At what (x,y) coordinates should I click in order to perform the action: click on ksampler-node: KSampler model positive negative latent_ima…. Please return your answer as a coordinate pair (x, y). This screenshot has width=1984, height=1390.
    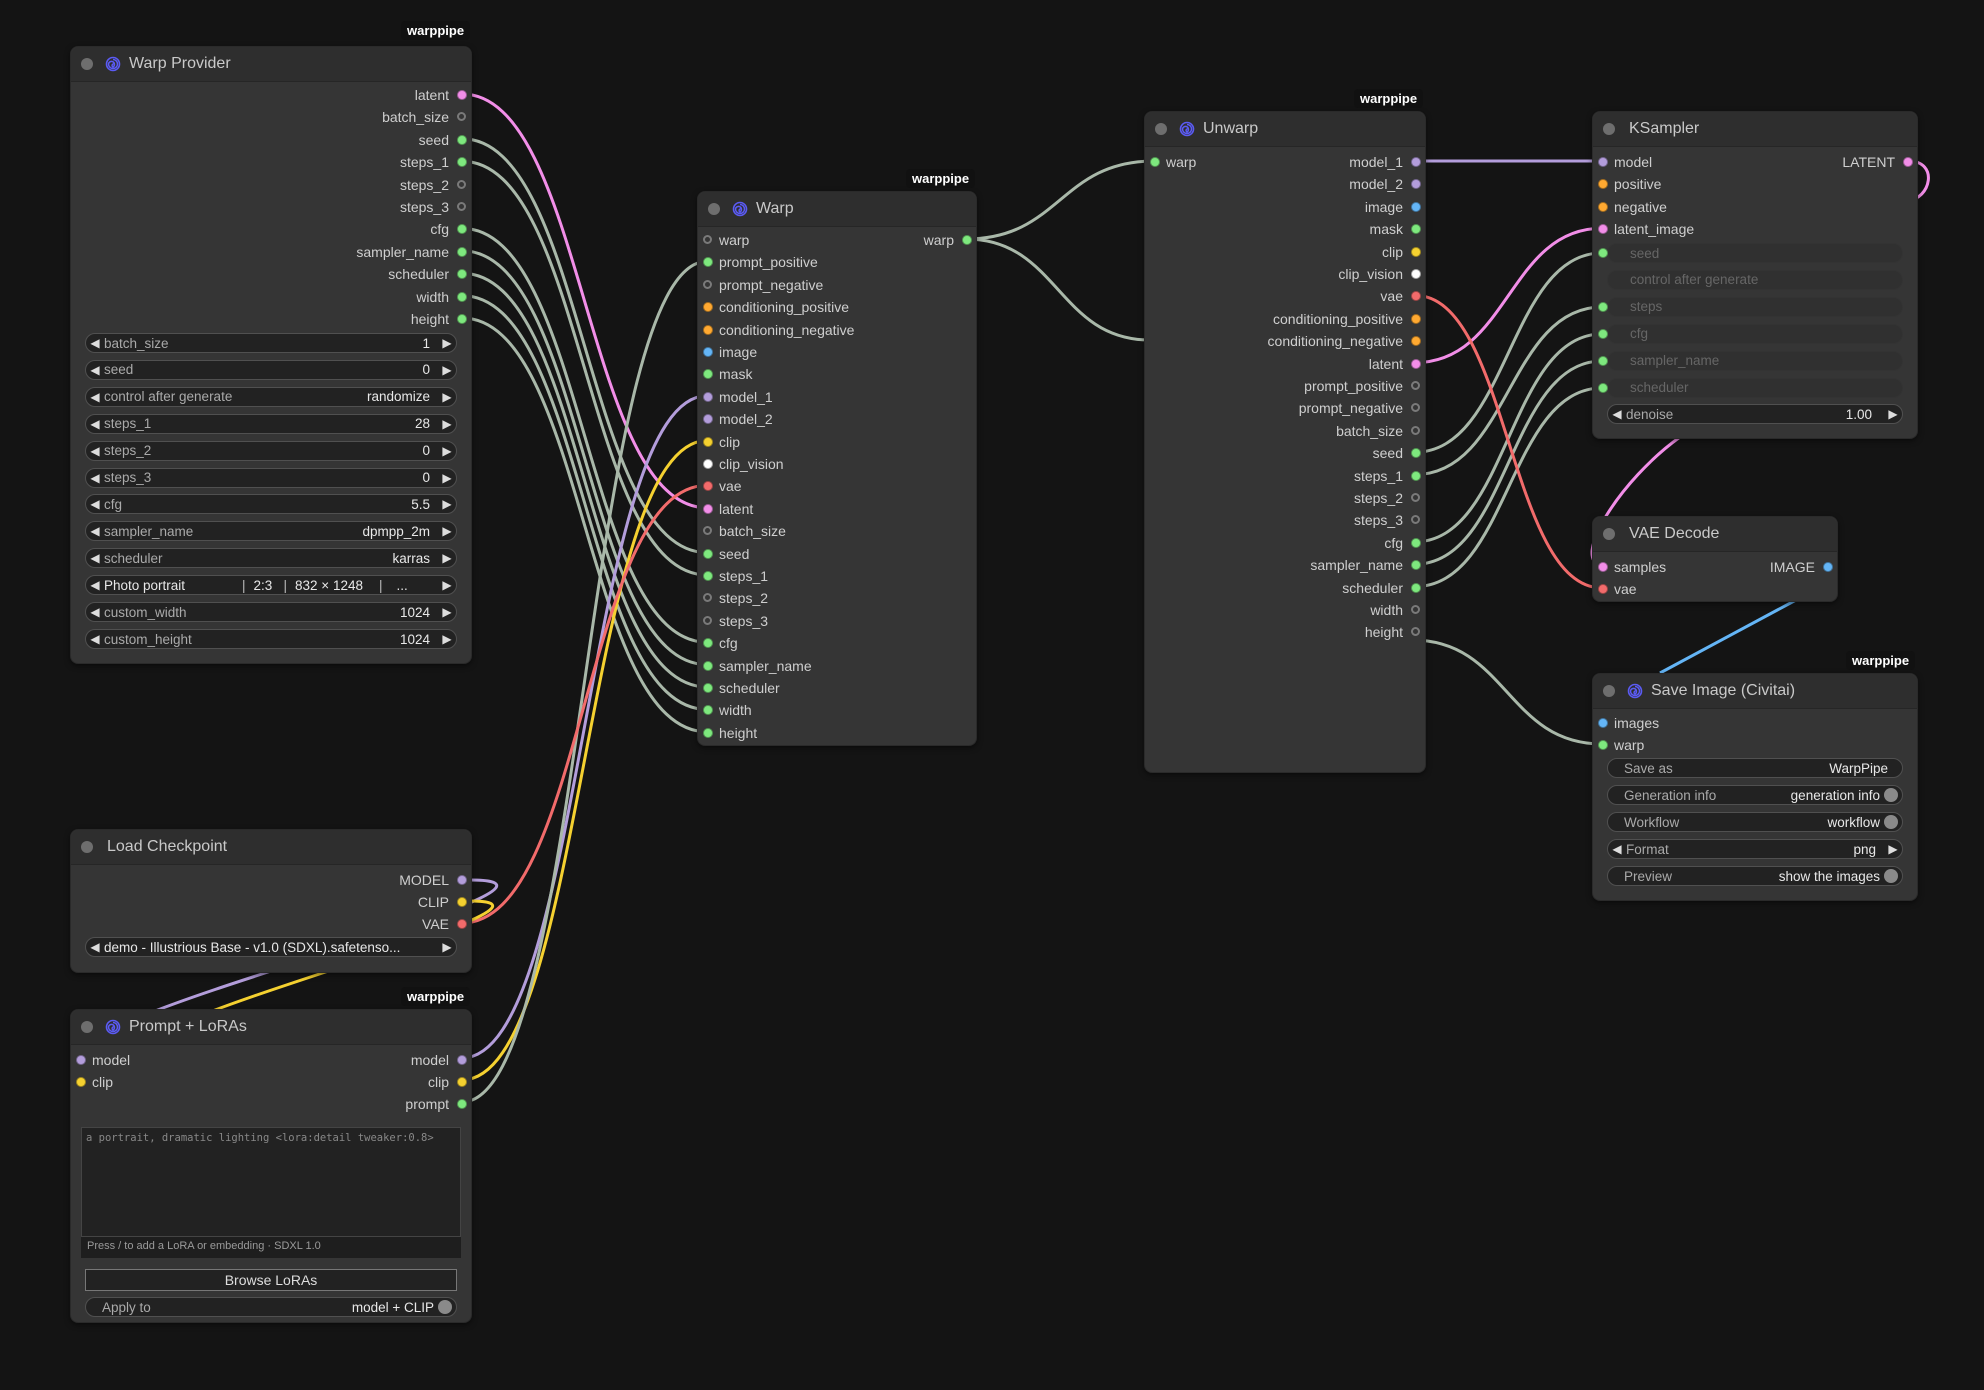
    Looking at the image, I should click on (1755, 275).